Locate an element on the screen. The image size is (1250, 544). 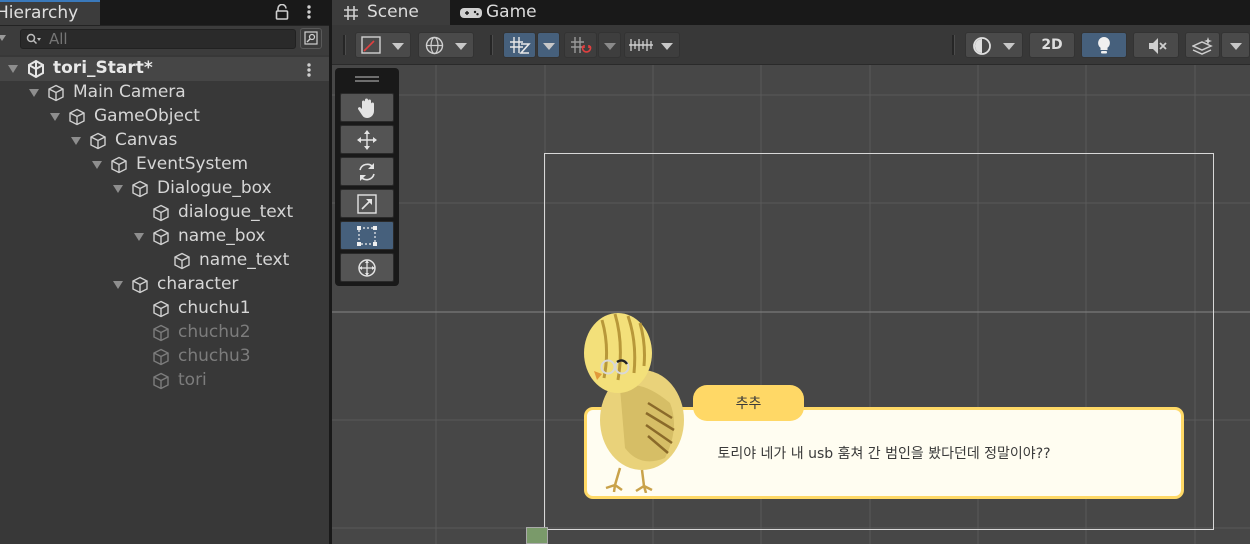
global-icon is located at coordinates (434, 45).